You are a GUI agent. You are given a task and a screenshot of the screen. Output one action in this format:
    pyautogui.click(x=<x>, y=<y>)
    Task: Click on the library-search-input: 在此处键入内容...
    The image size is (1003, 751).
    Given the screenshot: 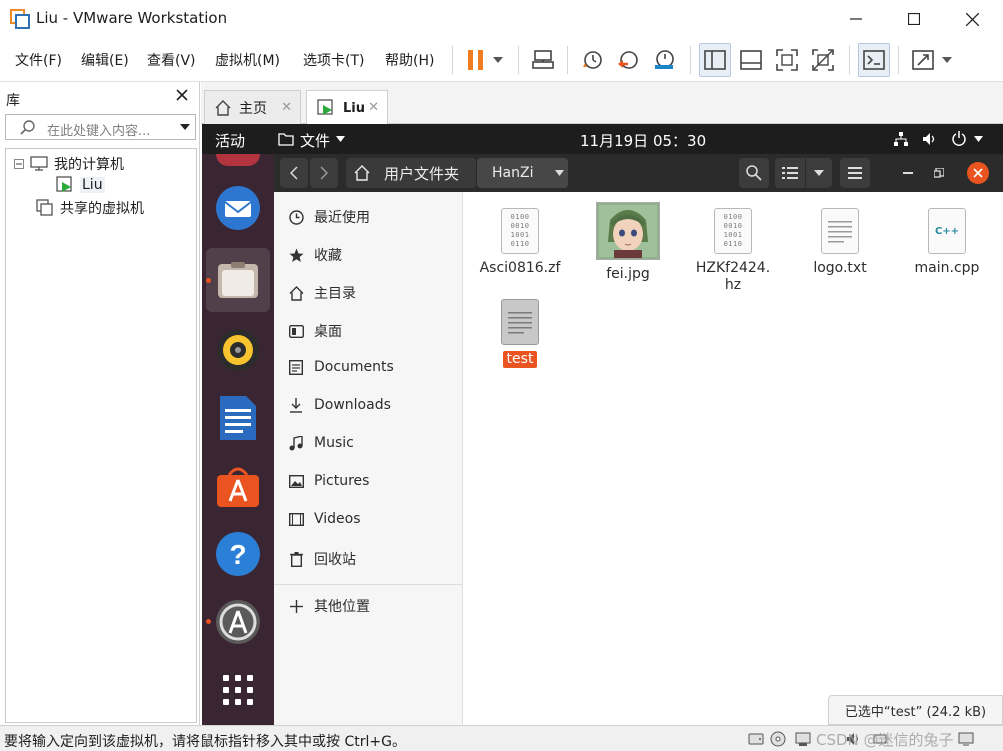 What is the action you would take?
    pyautogui.click(x=100, y=127)
    